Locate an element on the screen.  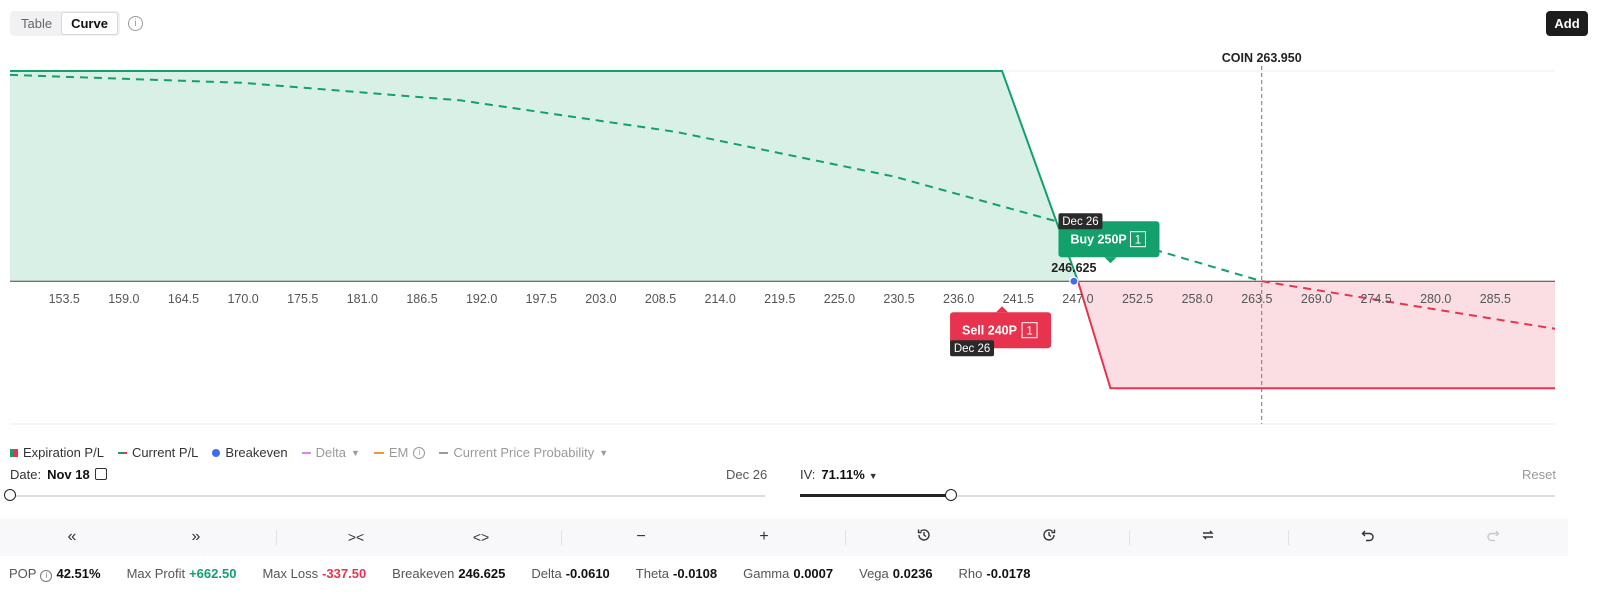
x-tick-label: 203.0 is located at coordinates (600, 299).